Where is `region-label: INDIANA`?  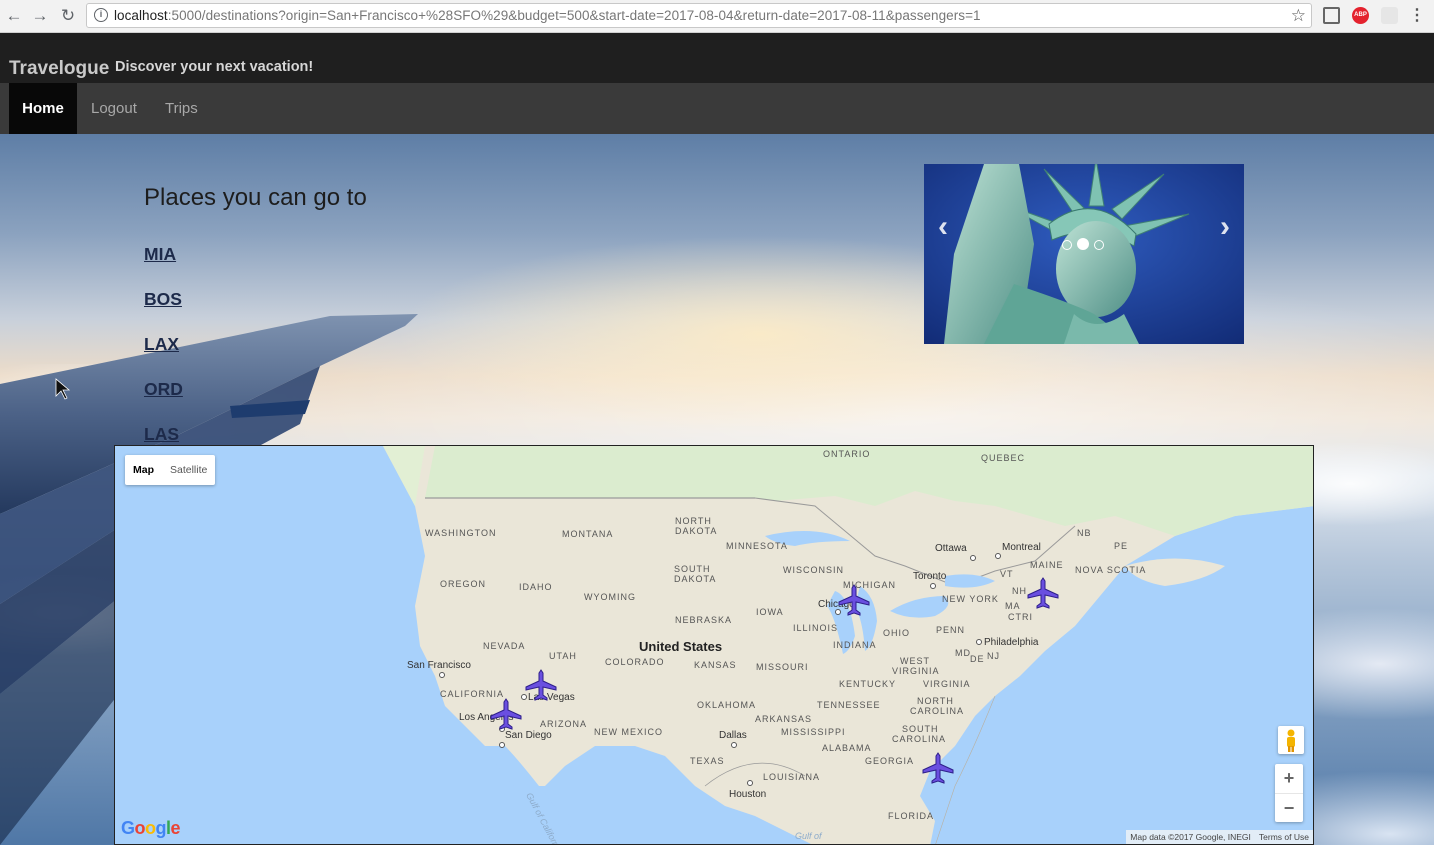 region-label: INDIANA is located at coordinates (855, 645).